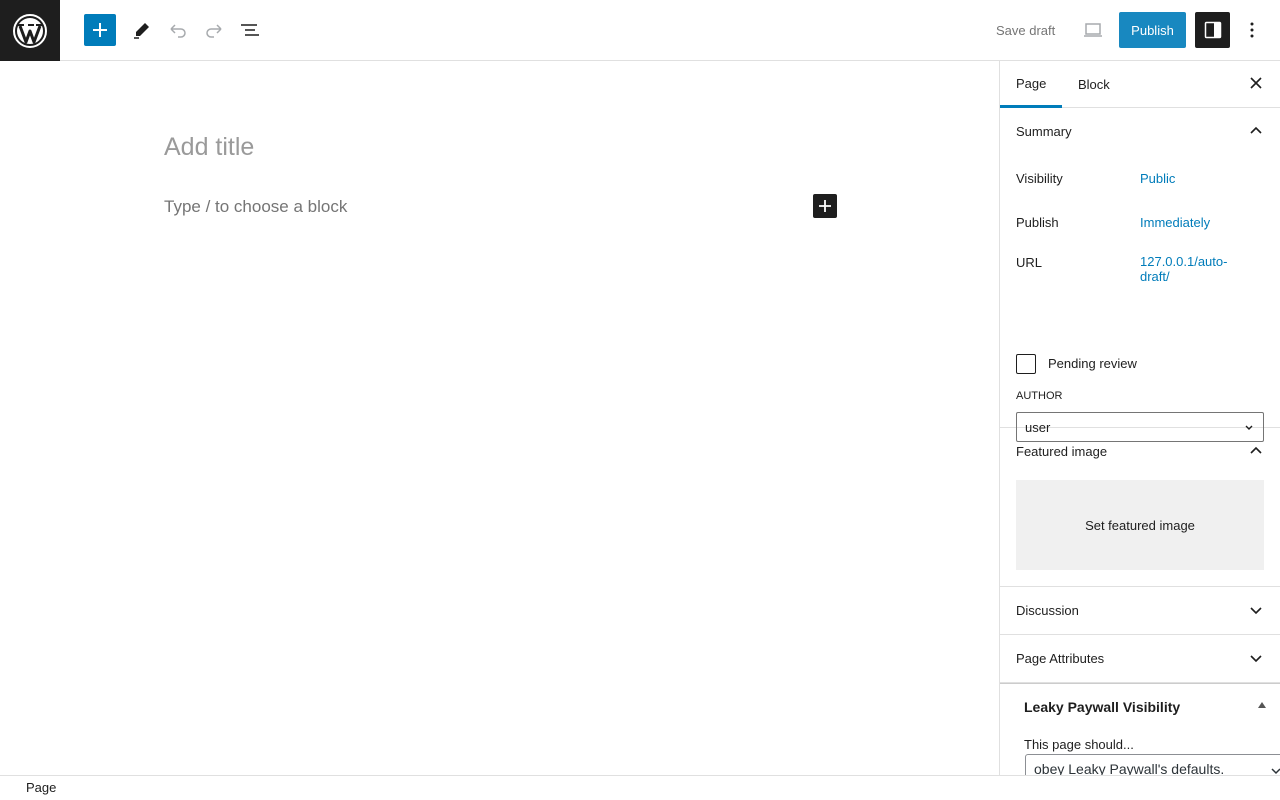  I want to click on inline-add-block-button, so click(825, 206).